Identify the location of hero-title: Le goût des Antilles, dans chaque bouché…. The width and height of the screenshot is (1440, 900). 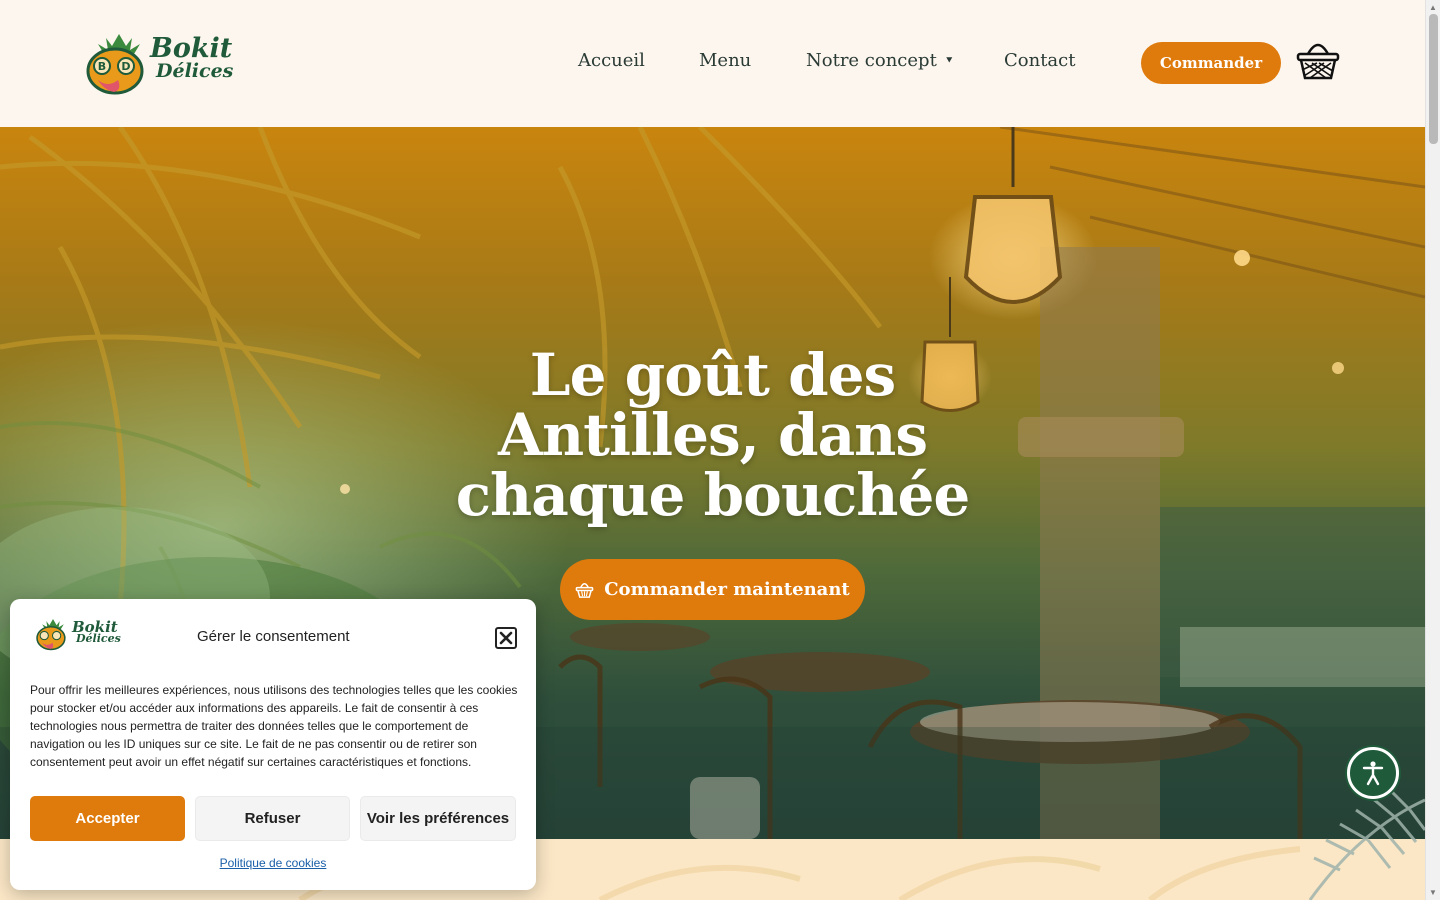
(713, 435).